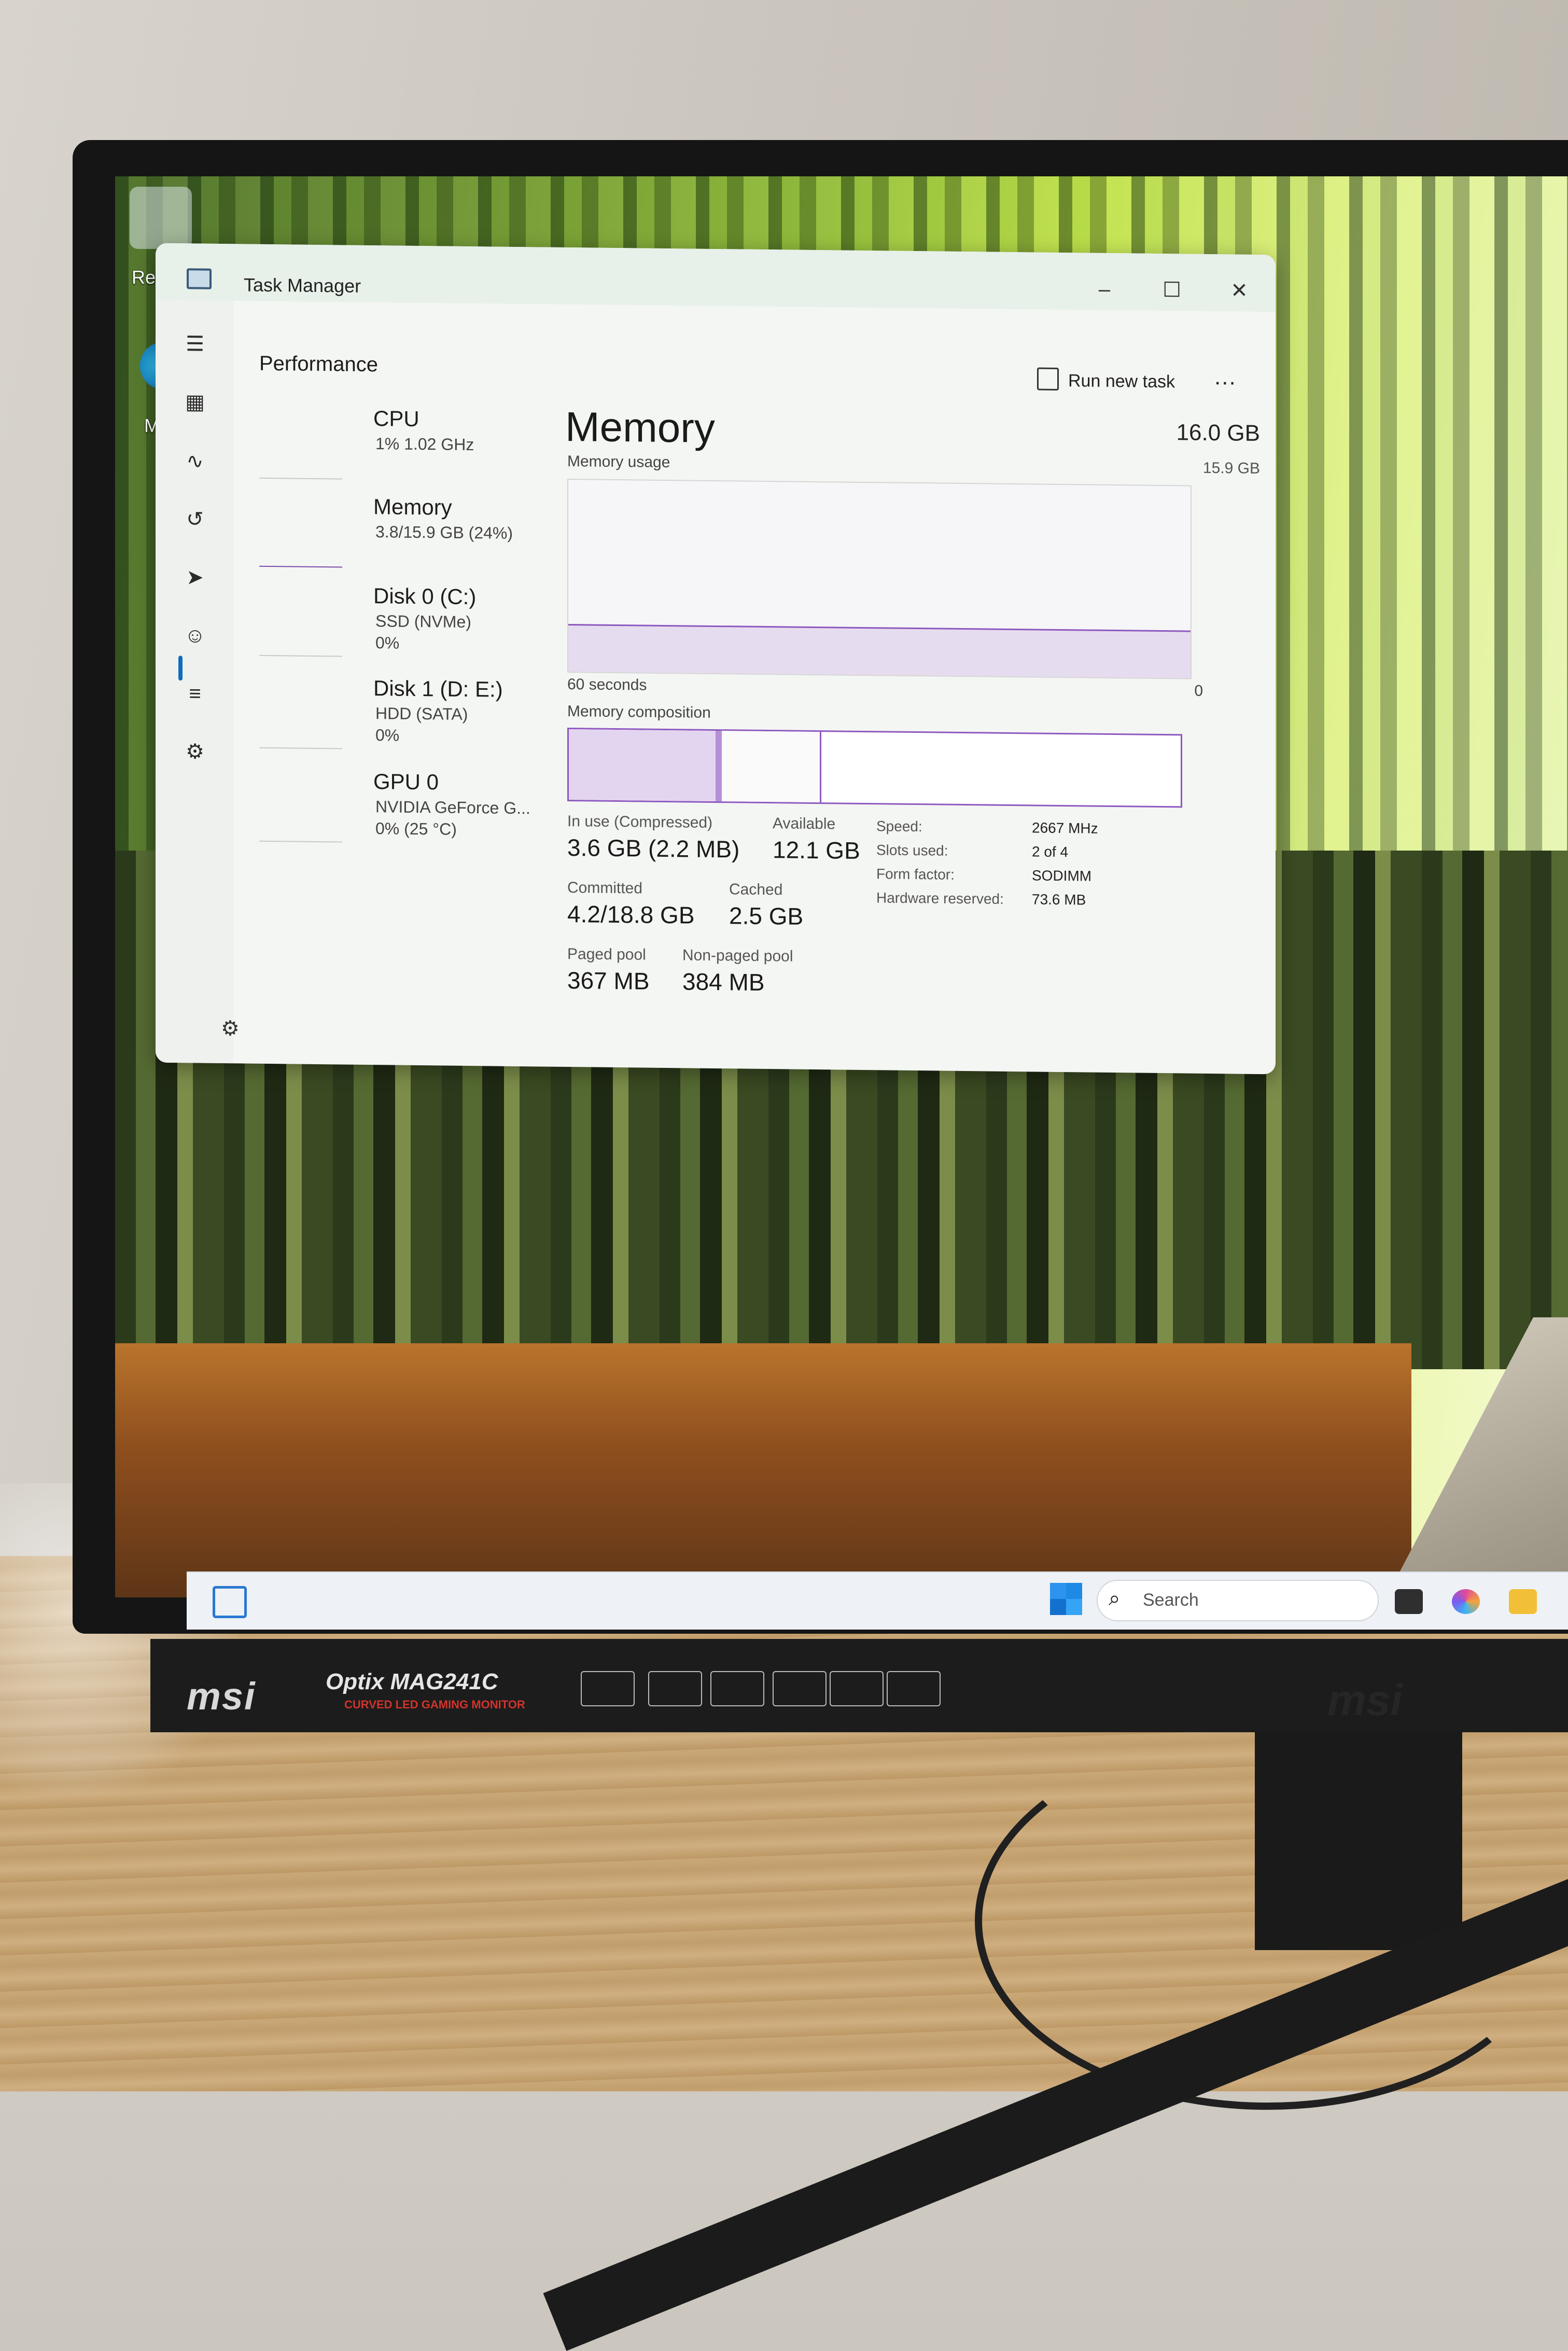 This screenshot has height=2351, width=1568. Describe the element at coordinates (1231, 468) in the screenshot. I see `usage-max: 15.9 GB` at that location.